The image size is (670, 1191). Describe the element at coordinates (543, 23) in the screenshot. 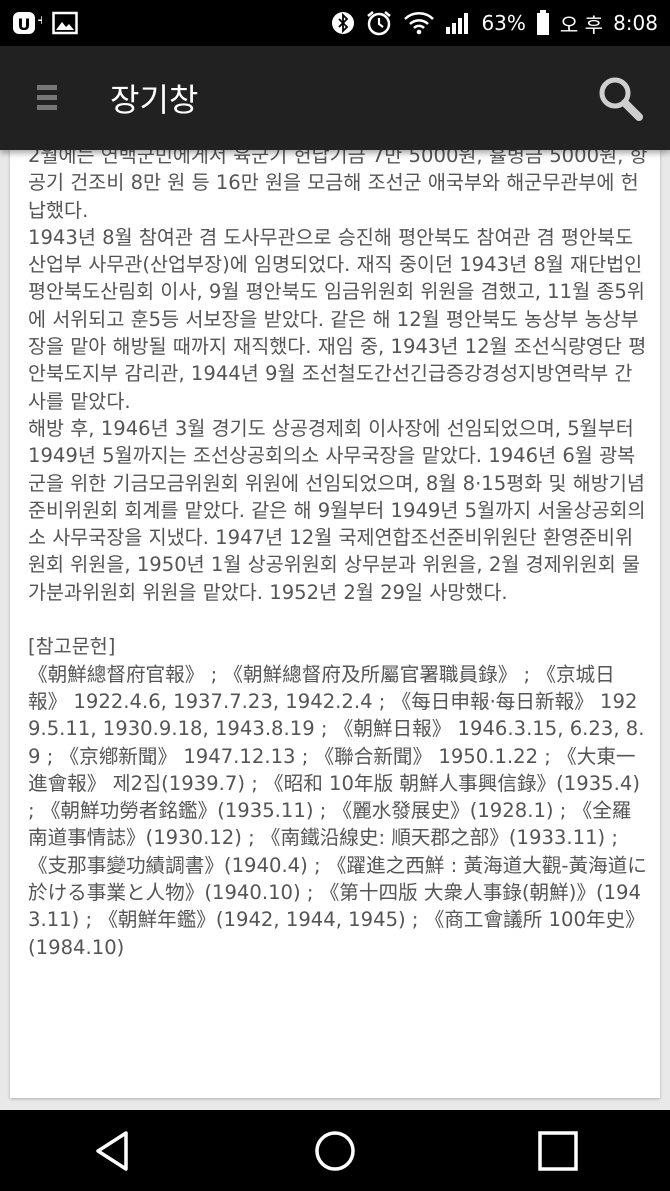

I see `battery-icon` at that location.